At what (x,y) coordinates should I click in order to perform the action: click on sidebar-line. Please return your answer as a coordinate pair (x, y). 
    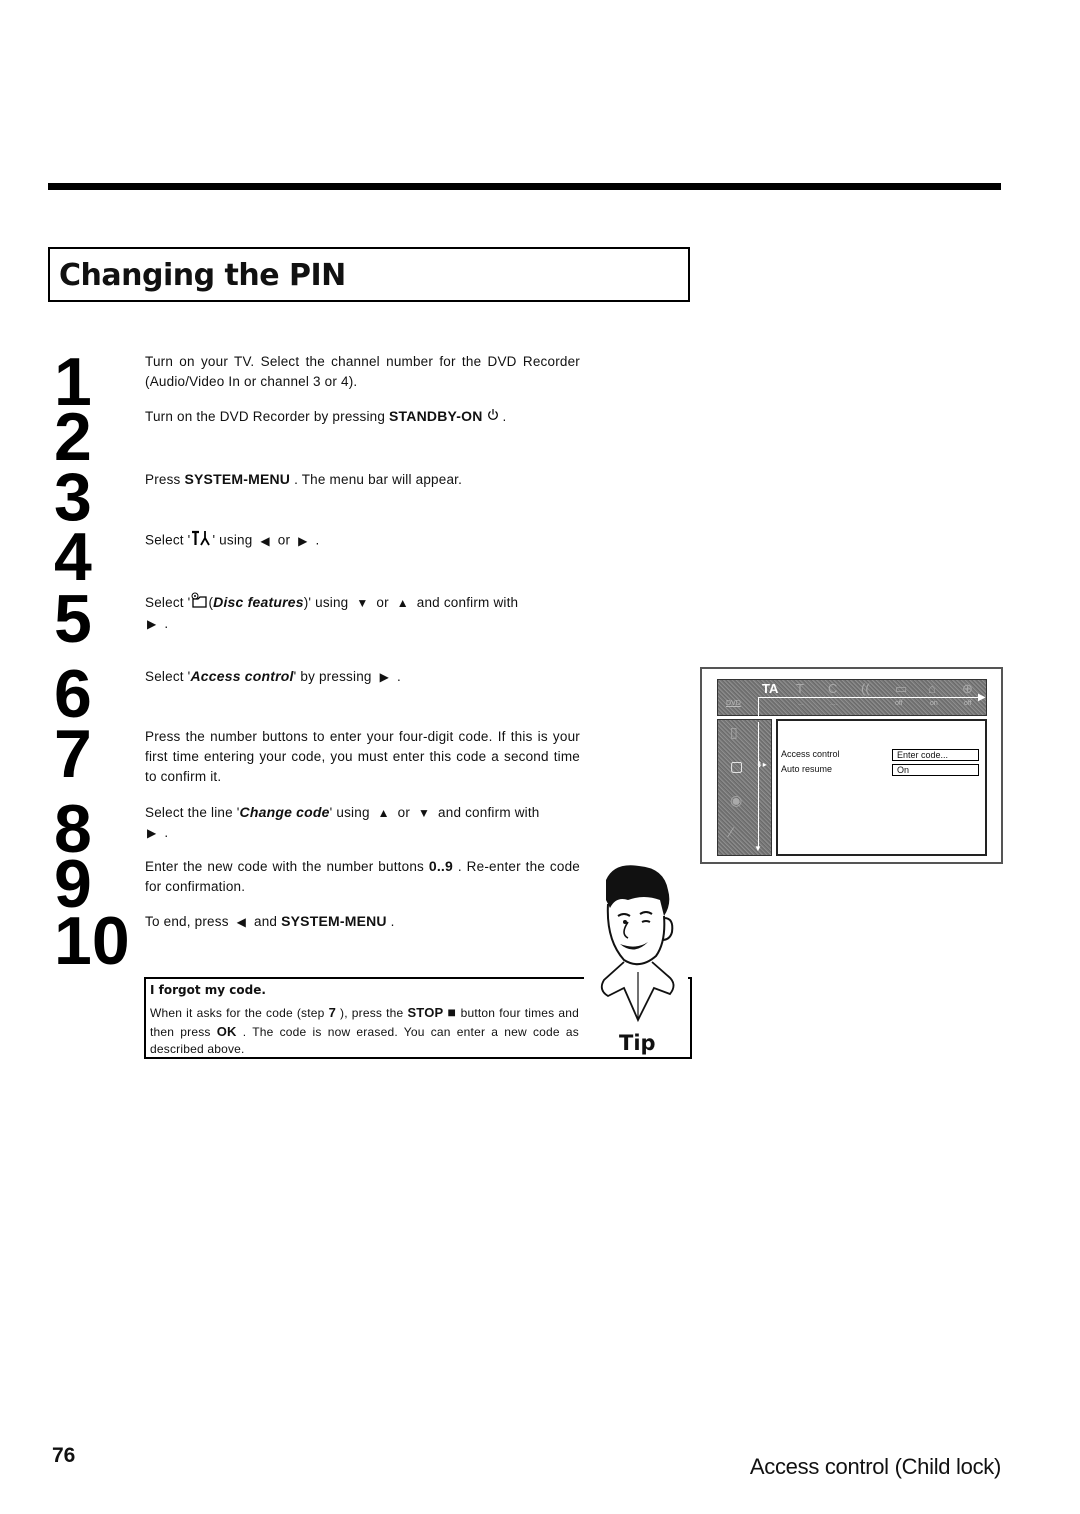
    Looking at the image, I should click on (758, 785).